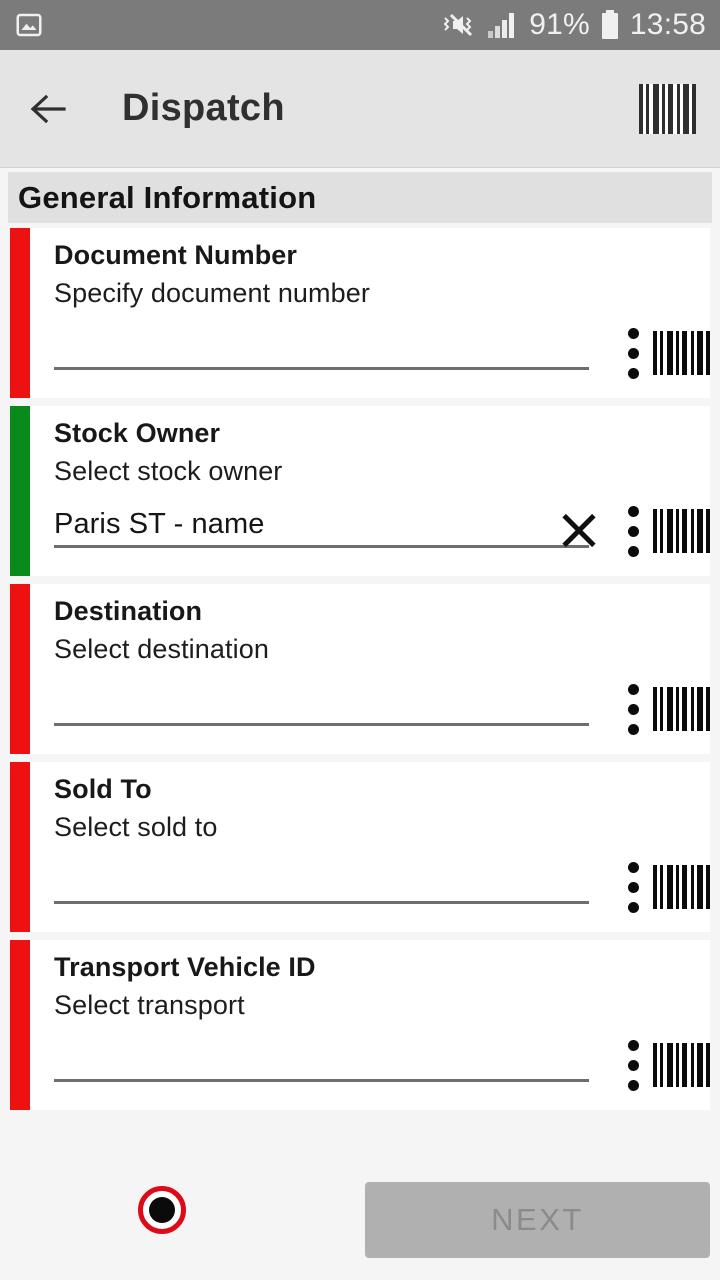 The height and width of the screenshot is (1280, 720). Describe the element at coordinates (667, 108) in the screenshot. I see `barcode-icon` at that location.